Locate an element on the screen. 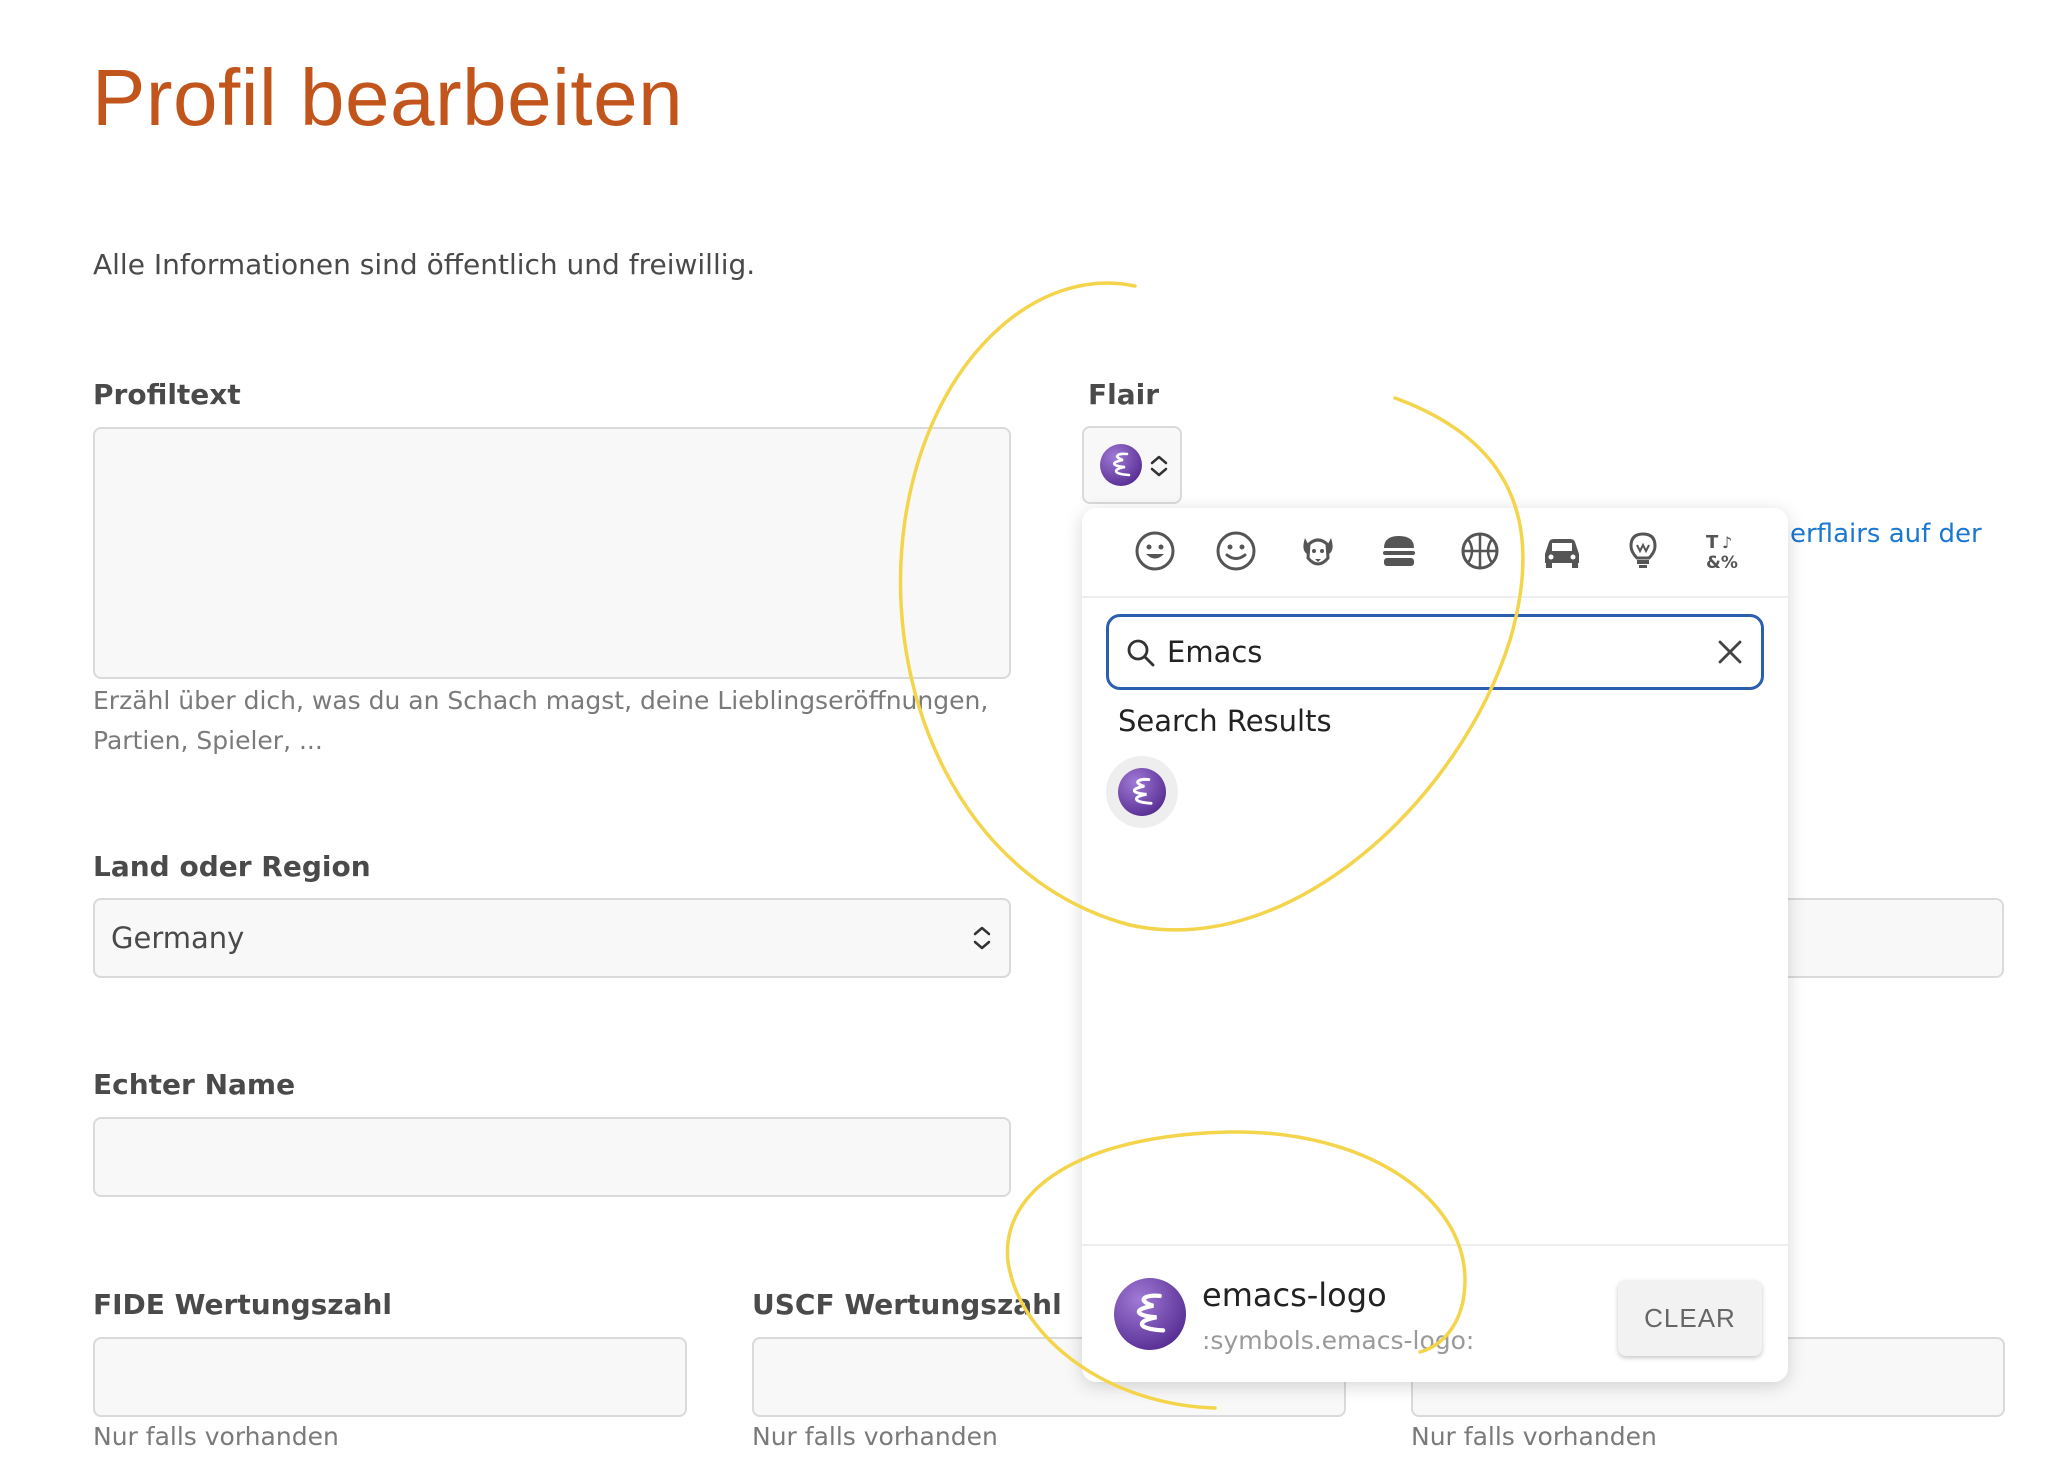  smiley-icon is located at coordinates (1155, 551).